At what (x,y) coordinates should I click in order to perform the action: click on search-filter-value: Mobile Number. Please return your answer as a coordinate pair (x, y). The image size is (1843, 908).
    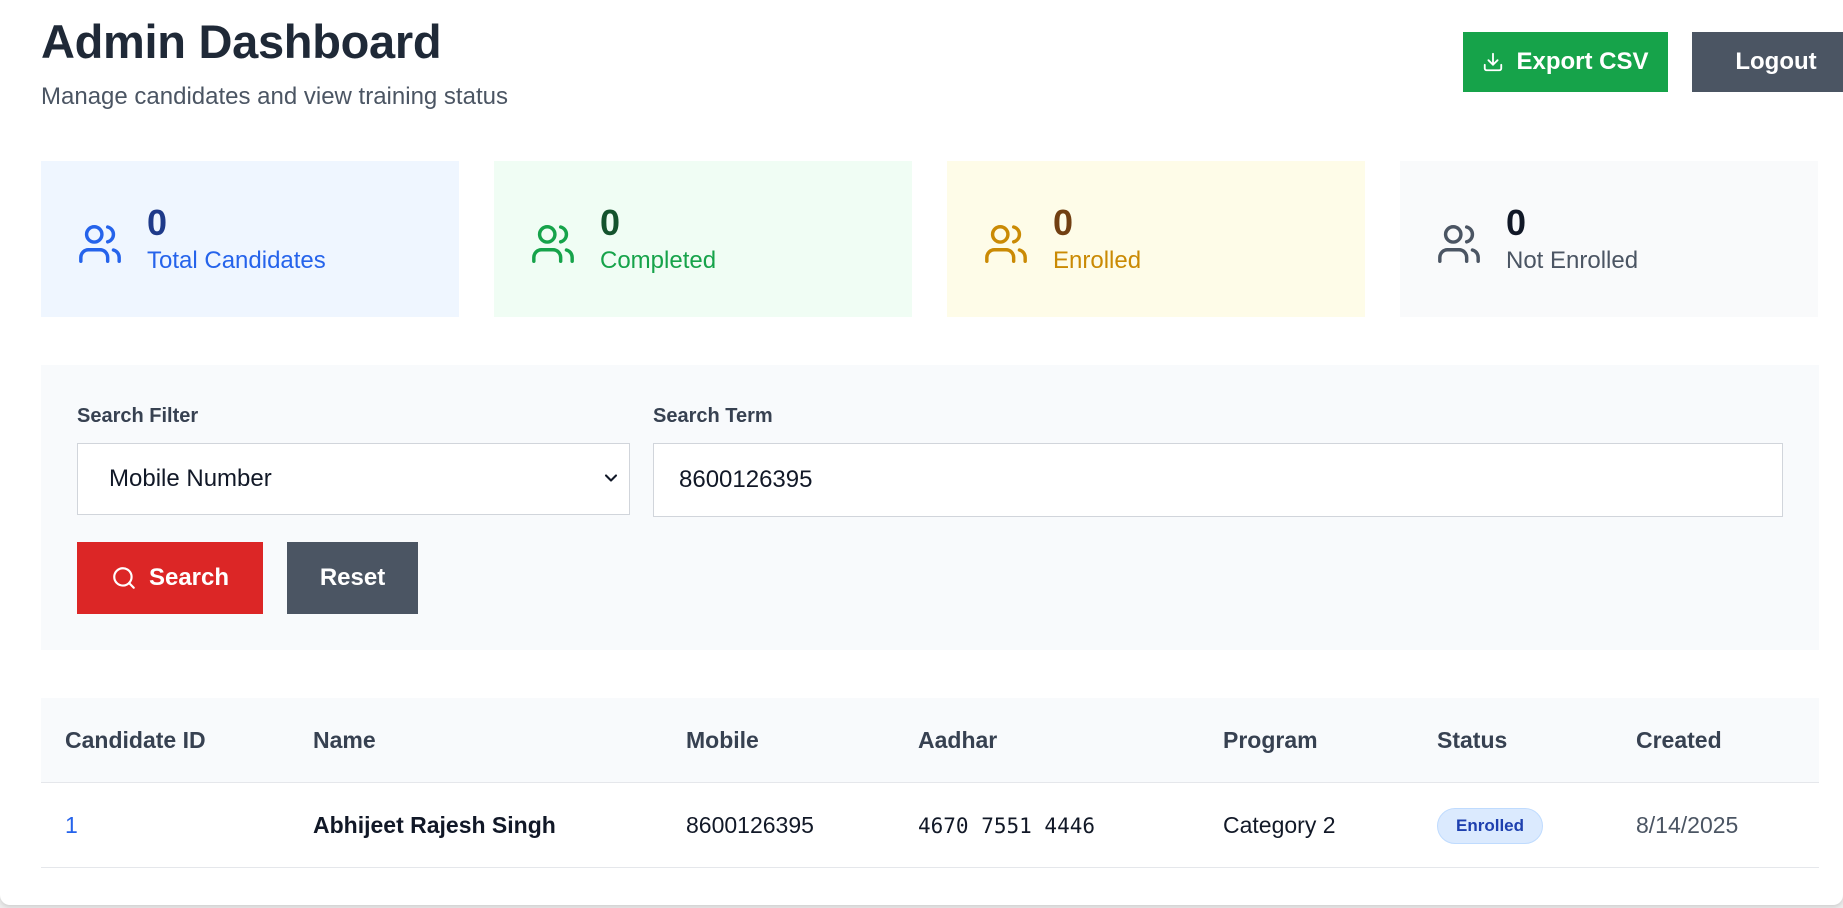
    Looking at the image, I should click on (190, 478).